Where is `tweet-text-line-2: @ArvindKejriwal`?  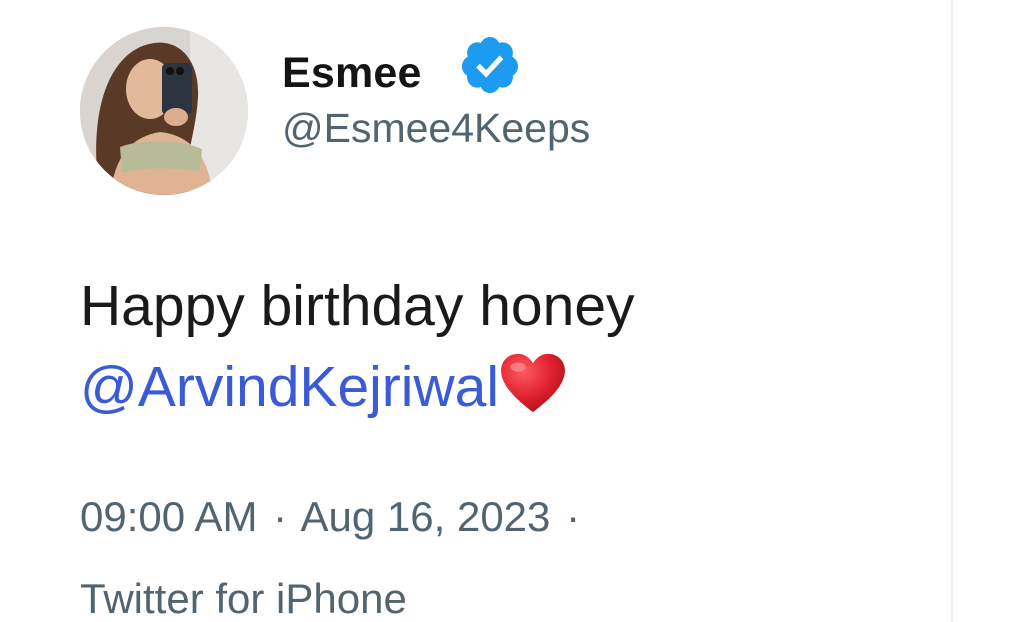 tweet-text-line-2: @ArvindKejriwal is located at coordinates (490, 387).